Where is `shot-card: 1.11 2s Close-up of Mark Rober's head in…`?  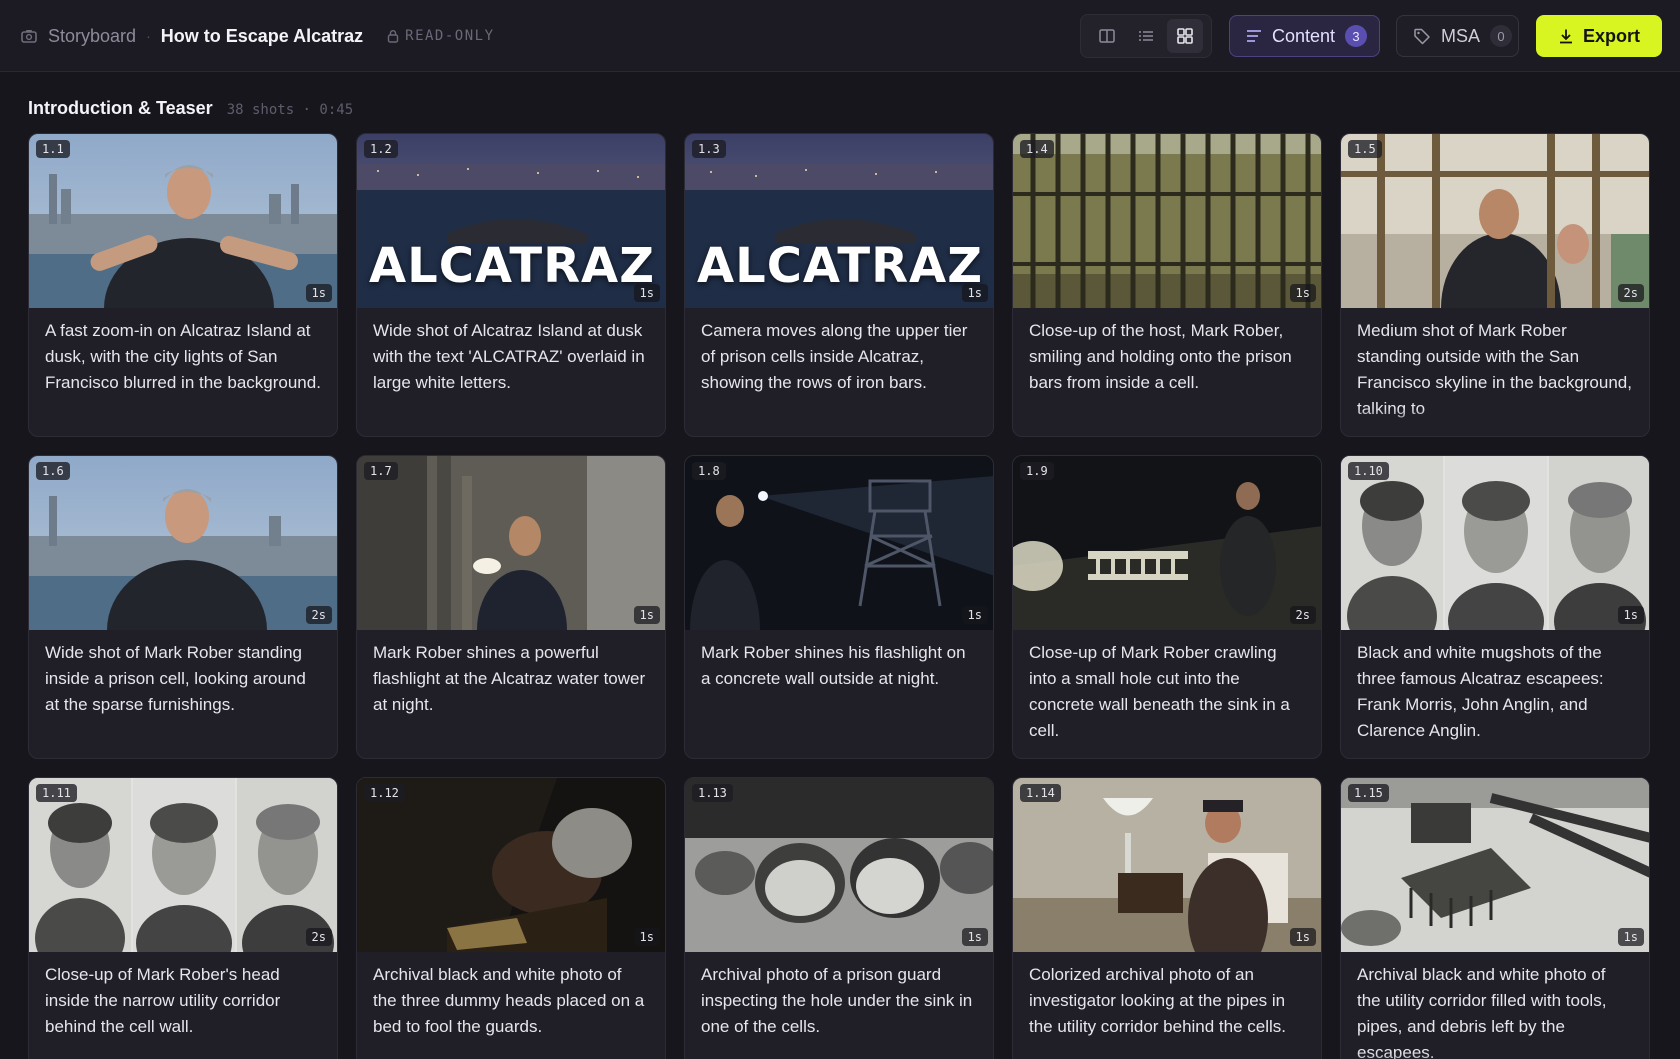
shot-card: 1.11 2s Close-up of Mark Rober's head in… is located at coordinates (183, 918).